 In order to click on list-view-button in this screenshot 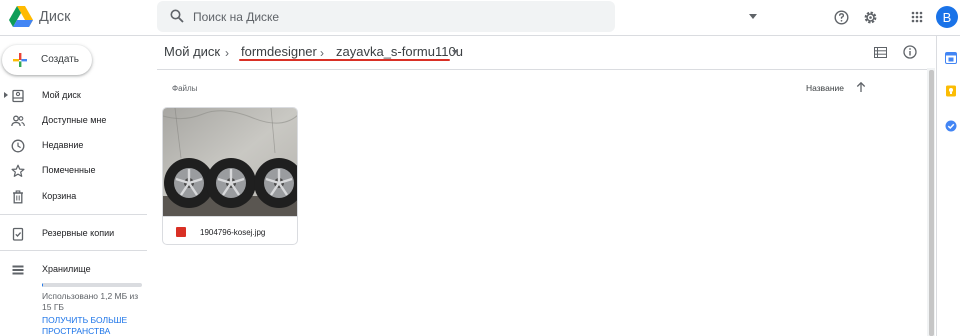, I will do `click(880, 52)`.